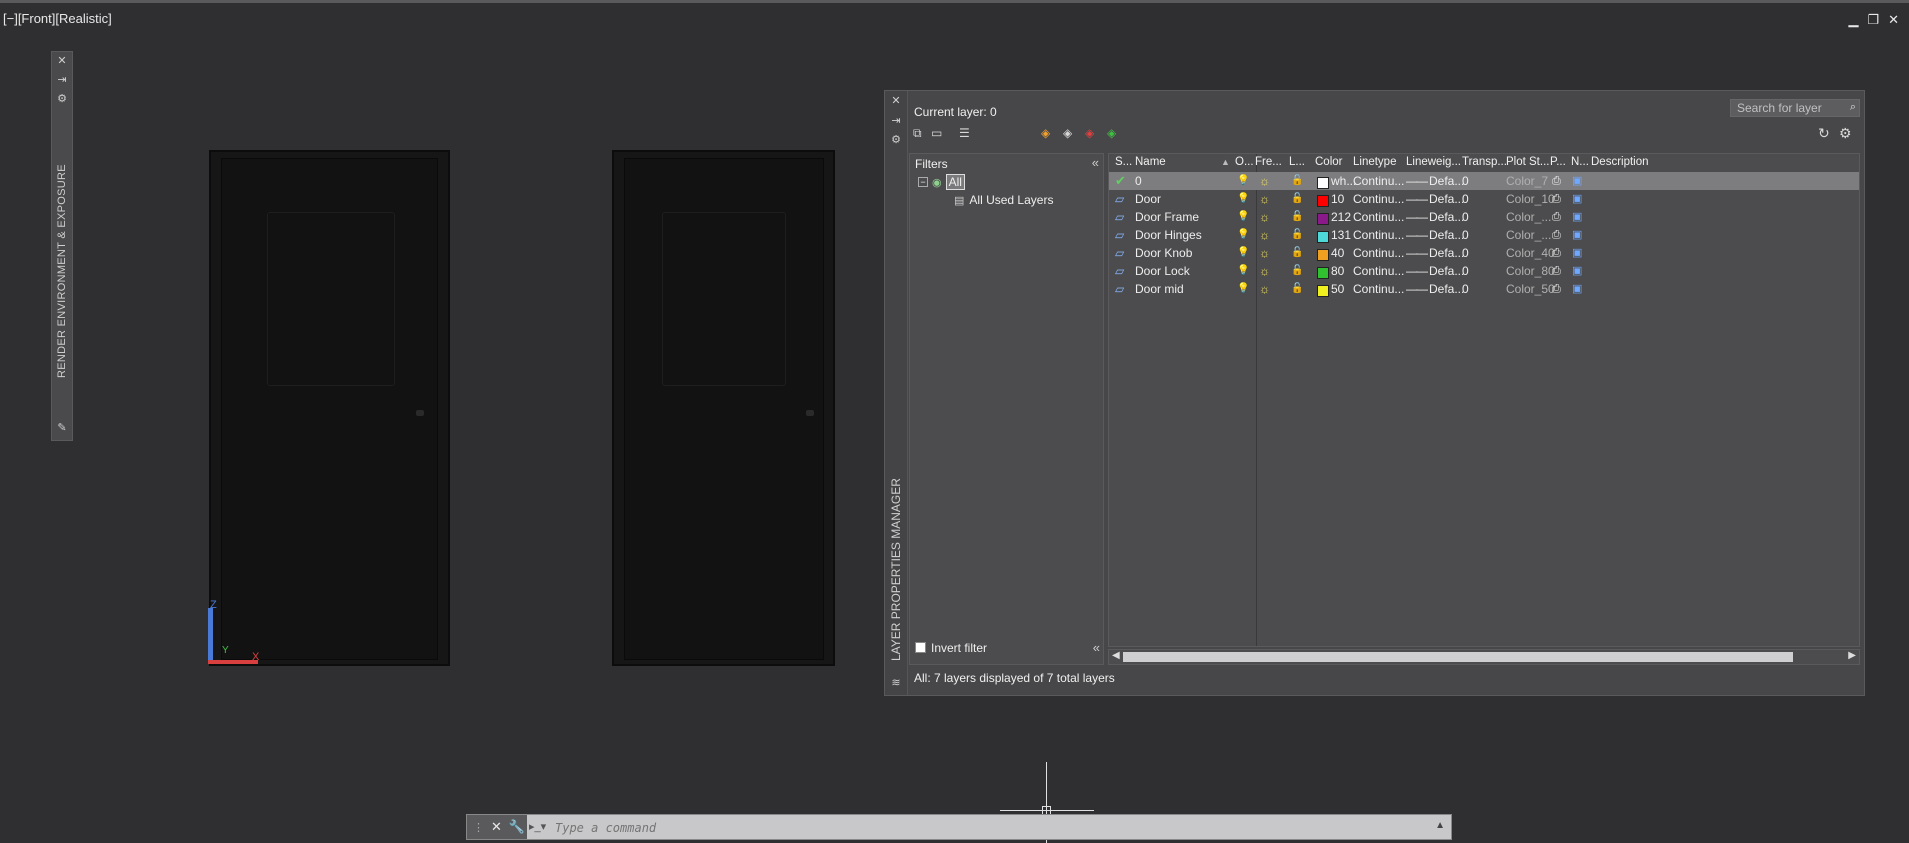 The height and width of the screenshot is (843, 1909). Describe the element at coordinates (1120, 181) in the screenshot. I see `status-icon: ✔` at that location.